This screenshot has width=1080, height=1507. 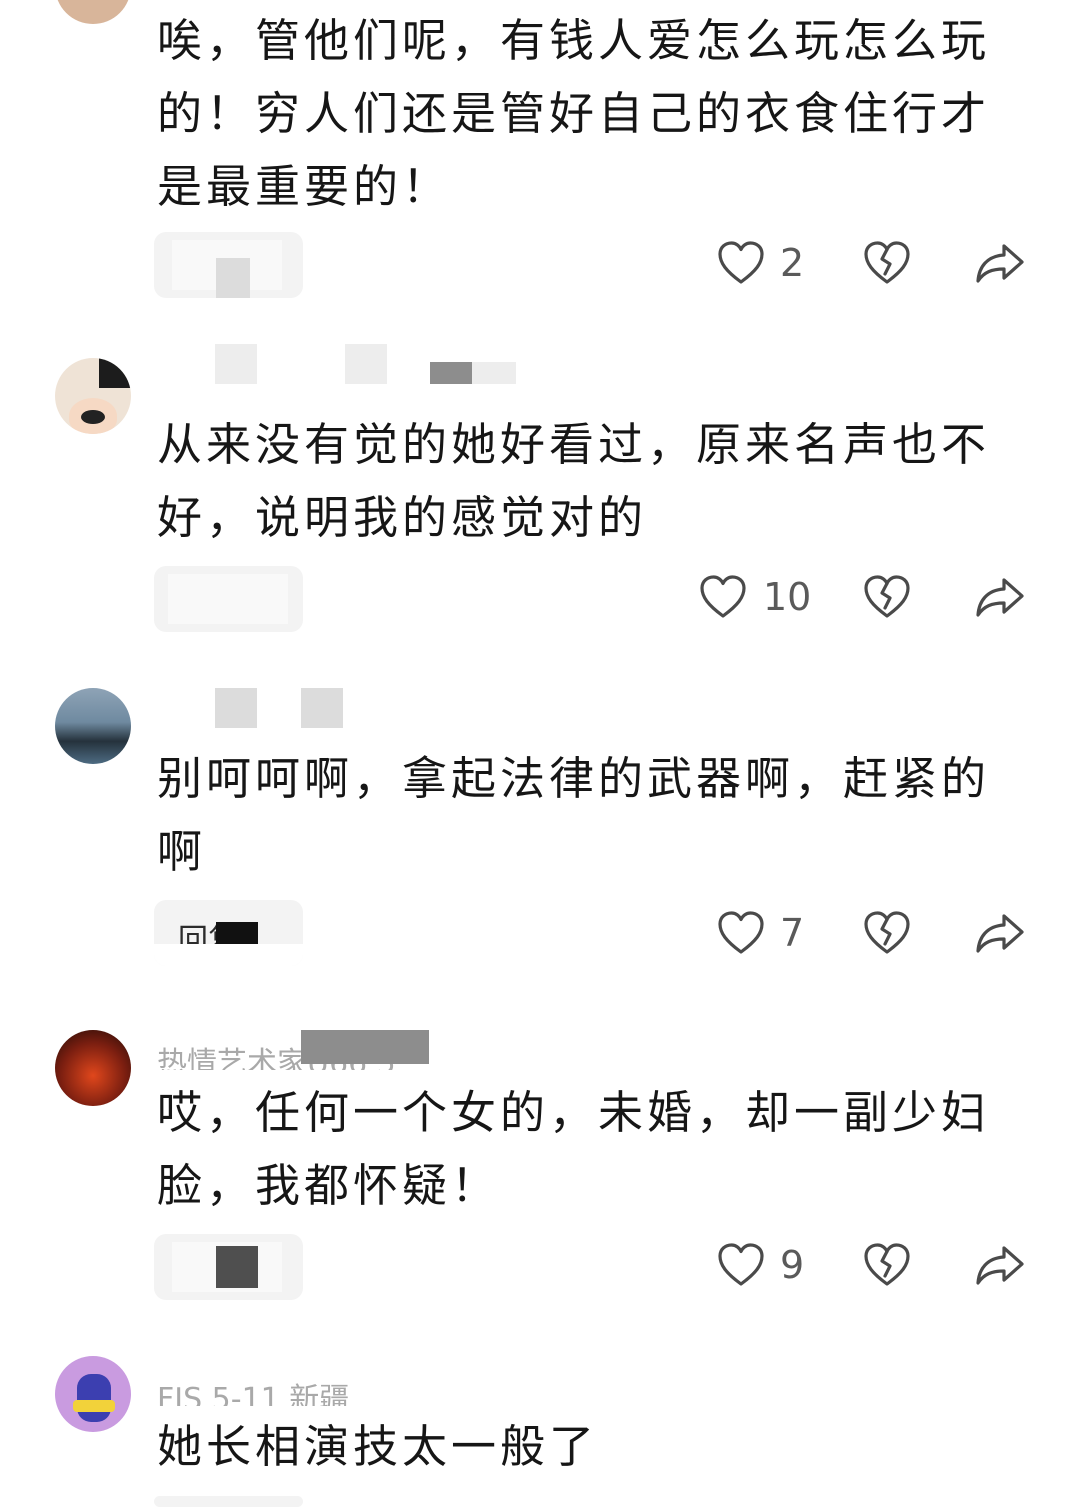 I want to click on comment-text: 她长相演技太一般了, so click(x=378, y=1446).